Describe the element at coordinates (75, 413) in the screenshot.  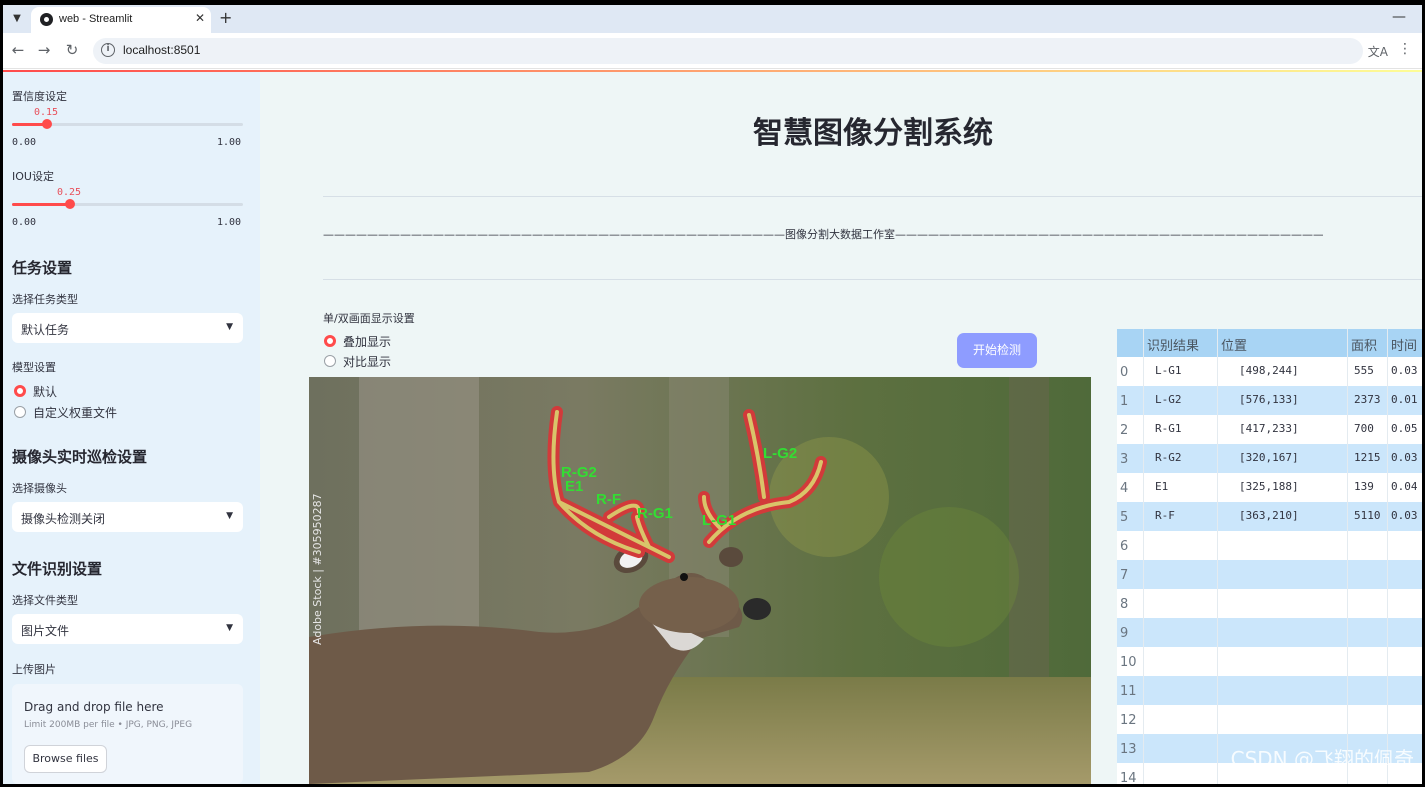
I see `model-radio-custom-label: 自定义权重文件` at that location.